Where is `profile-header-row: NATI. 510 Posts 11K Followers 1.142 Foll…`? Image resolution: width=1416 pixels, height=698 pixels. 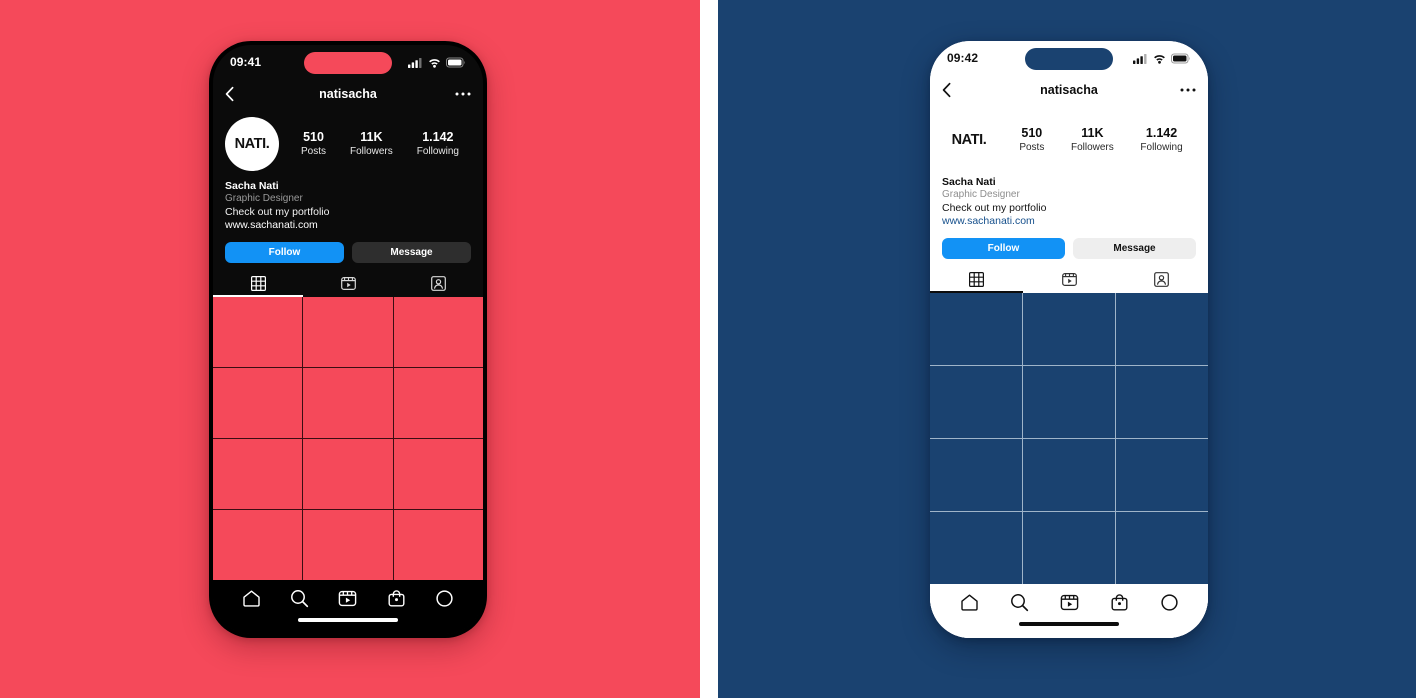
profile-header-row: NATI. 510 Posts 11K Followers 1.142 Foll… is located at coordinates (1069, 136).